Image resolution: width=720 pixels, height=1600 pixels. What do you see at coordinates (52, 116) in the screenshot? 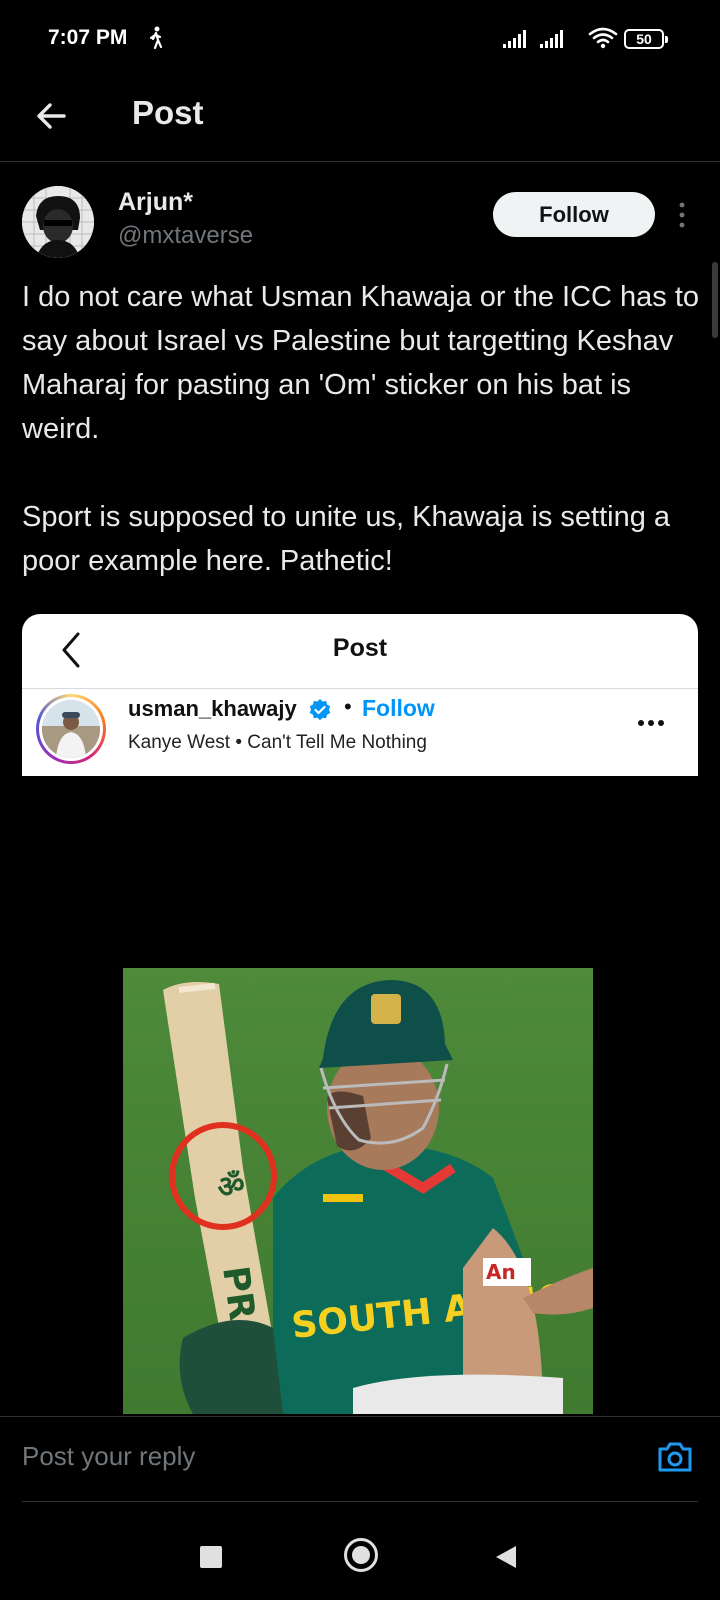
I see `arrow-left-icon` at bounding box center [52, 116].